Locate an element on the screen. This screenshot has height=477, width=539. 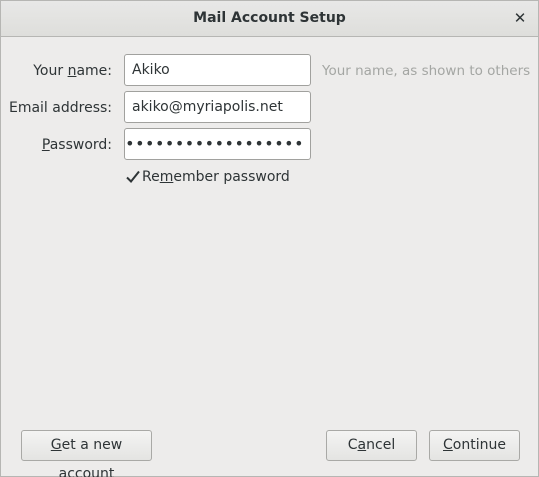
cancel-button: Cancel is located at coordinates (371, 445).